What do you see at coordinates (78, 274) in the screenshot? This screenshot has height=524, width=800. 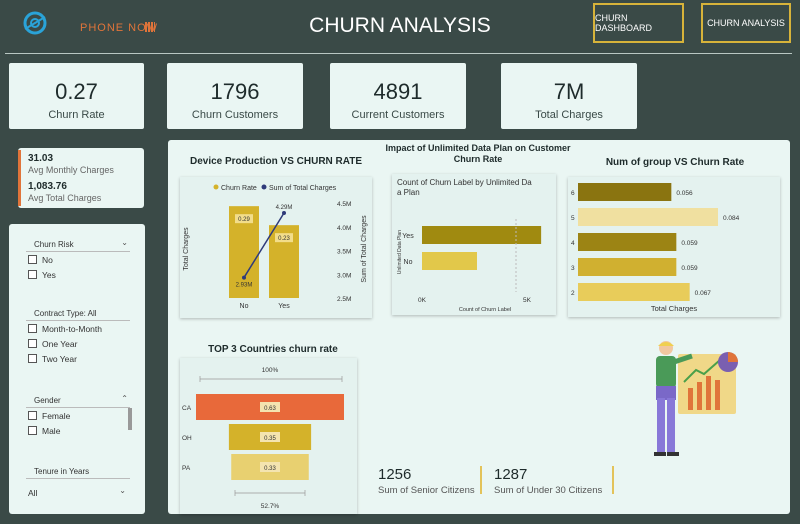 I see `option-yes: Yes` at bounding box center [78, 274].